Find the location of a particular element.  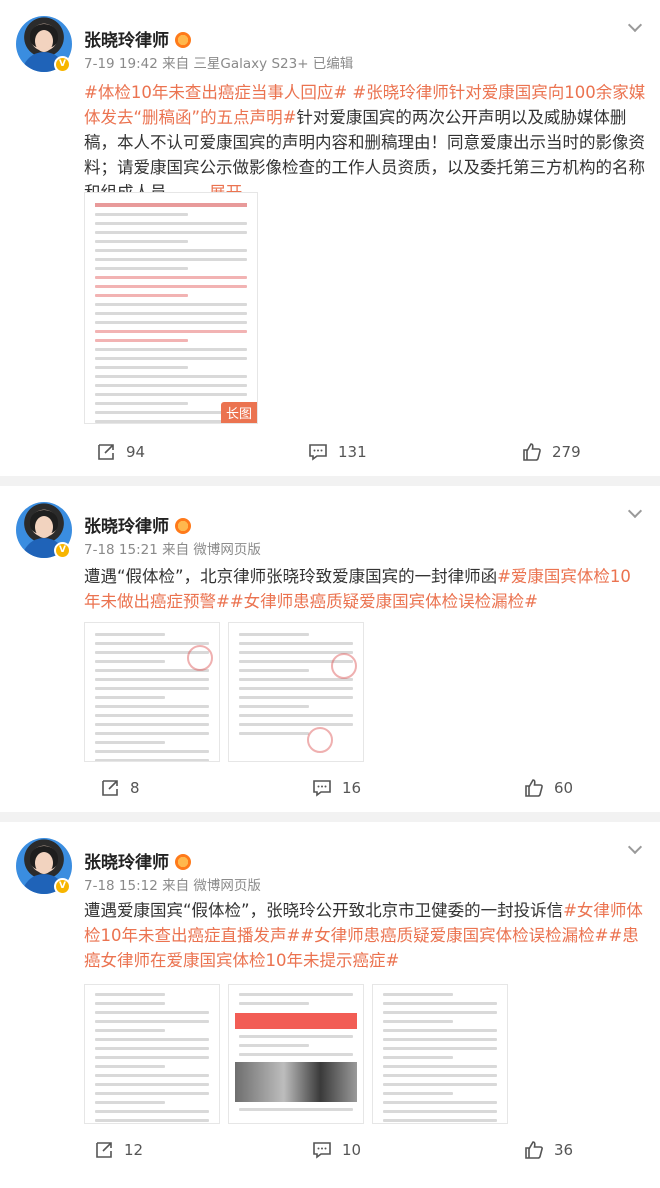

hashtag: #体检10年未查出癌症当事人回应# is located at coordinates (215, 92).